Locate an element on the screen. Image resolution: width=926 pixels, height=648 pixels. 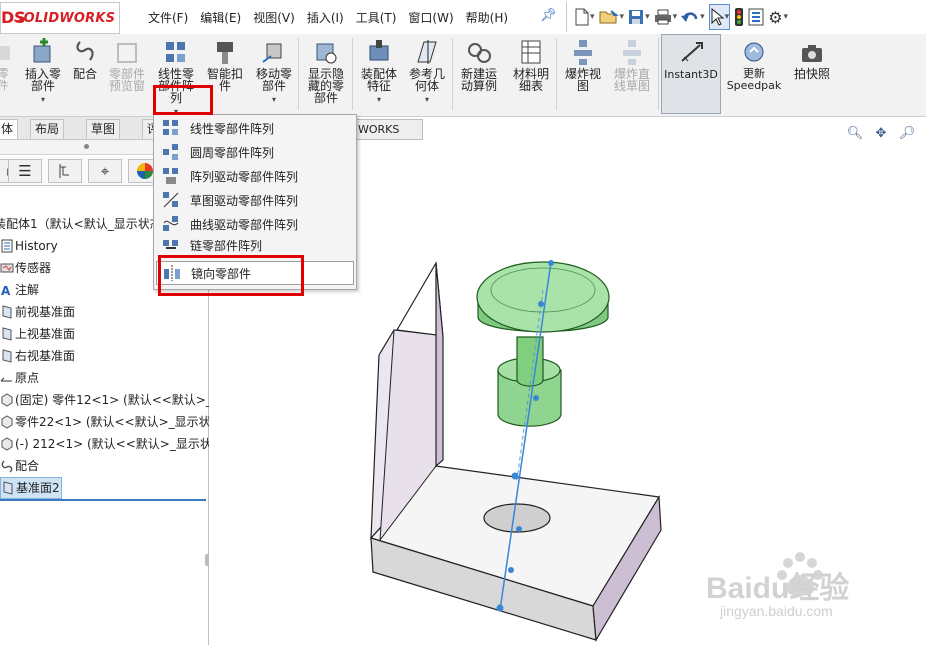
watermark-brand: Baidu经验 is located at coordinates (778, 588).